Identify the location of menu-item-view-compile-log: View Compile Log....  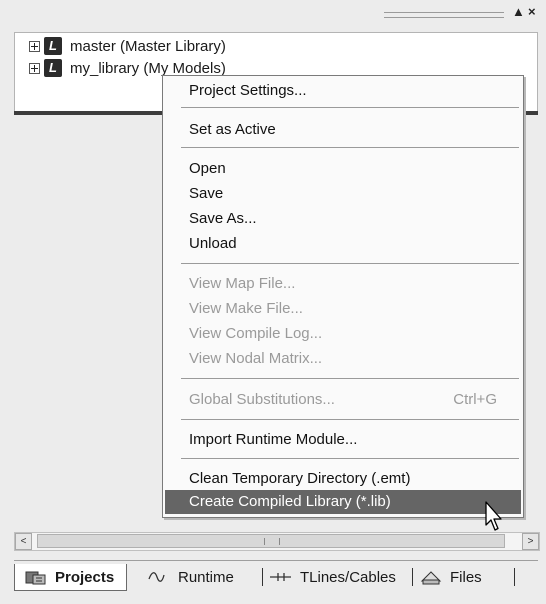
(256, 333).